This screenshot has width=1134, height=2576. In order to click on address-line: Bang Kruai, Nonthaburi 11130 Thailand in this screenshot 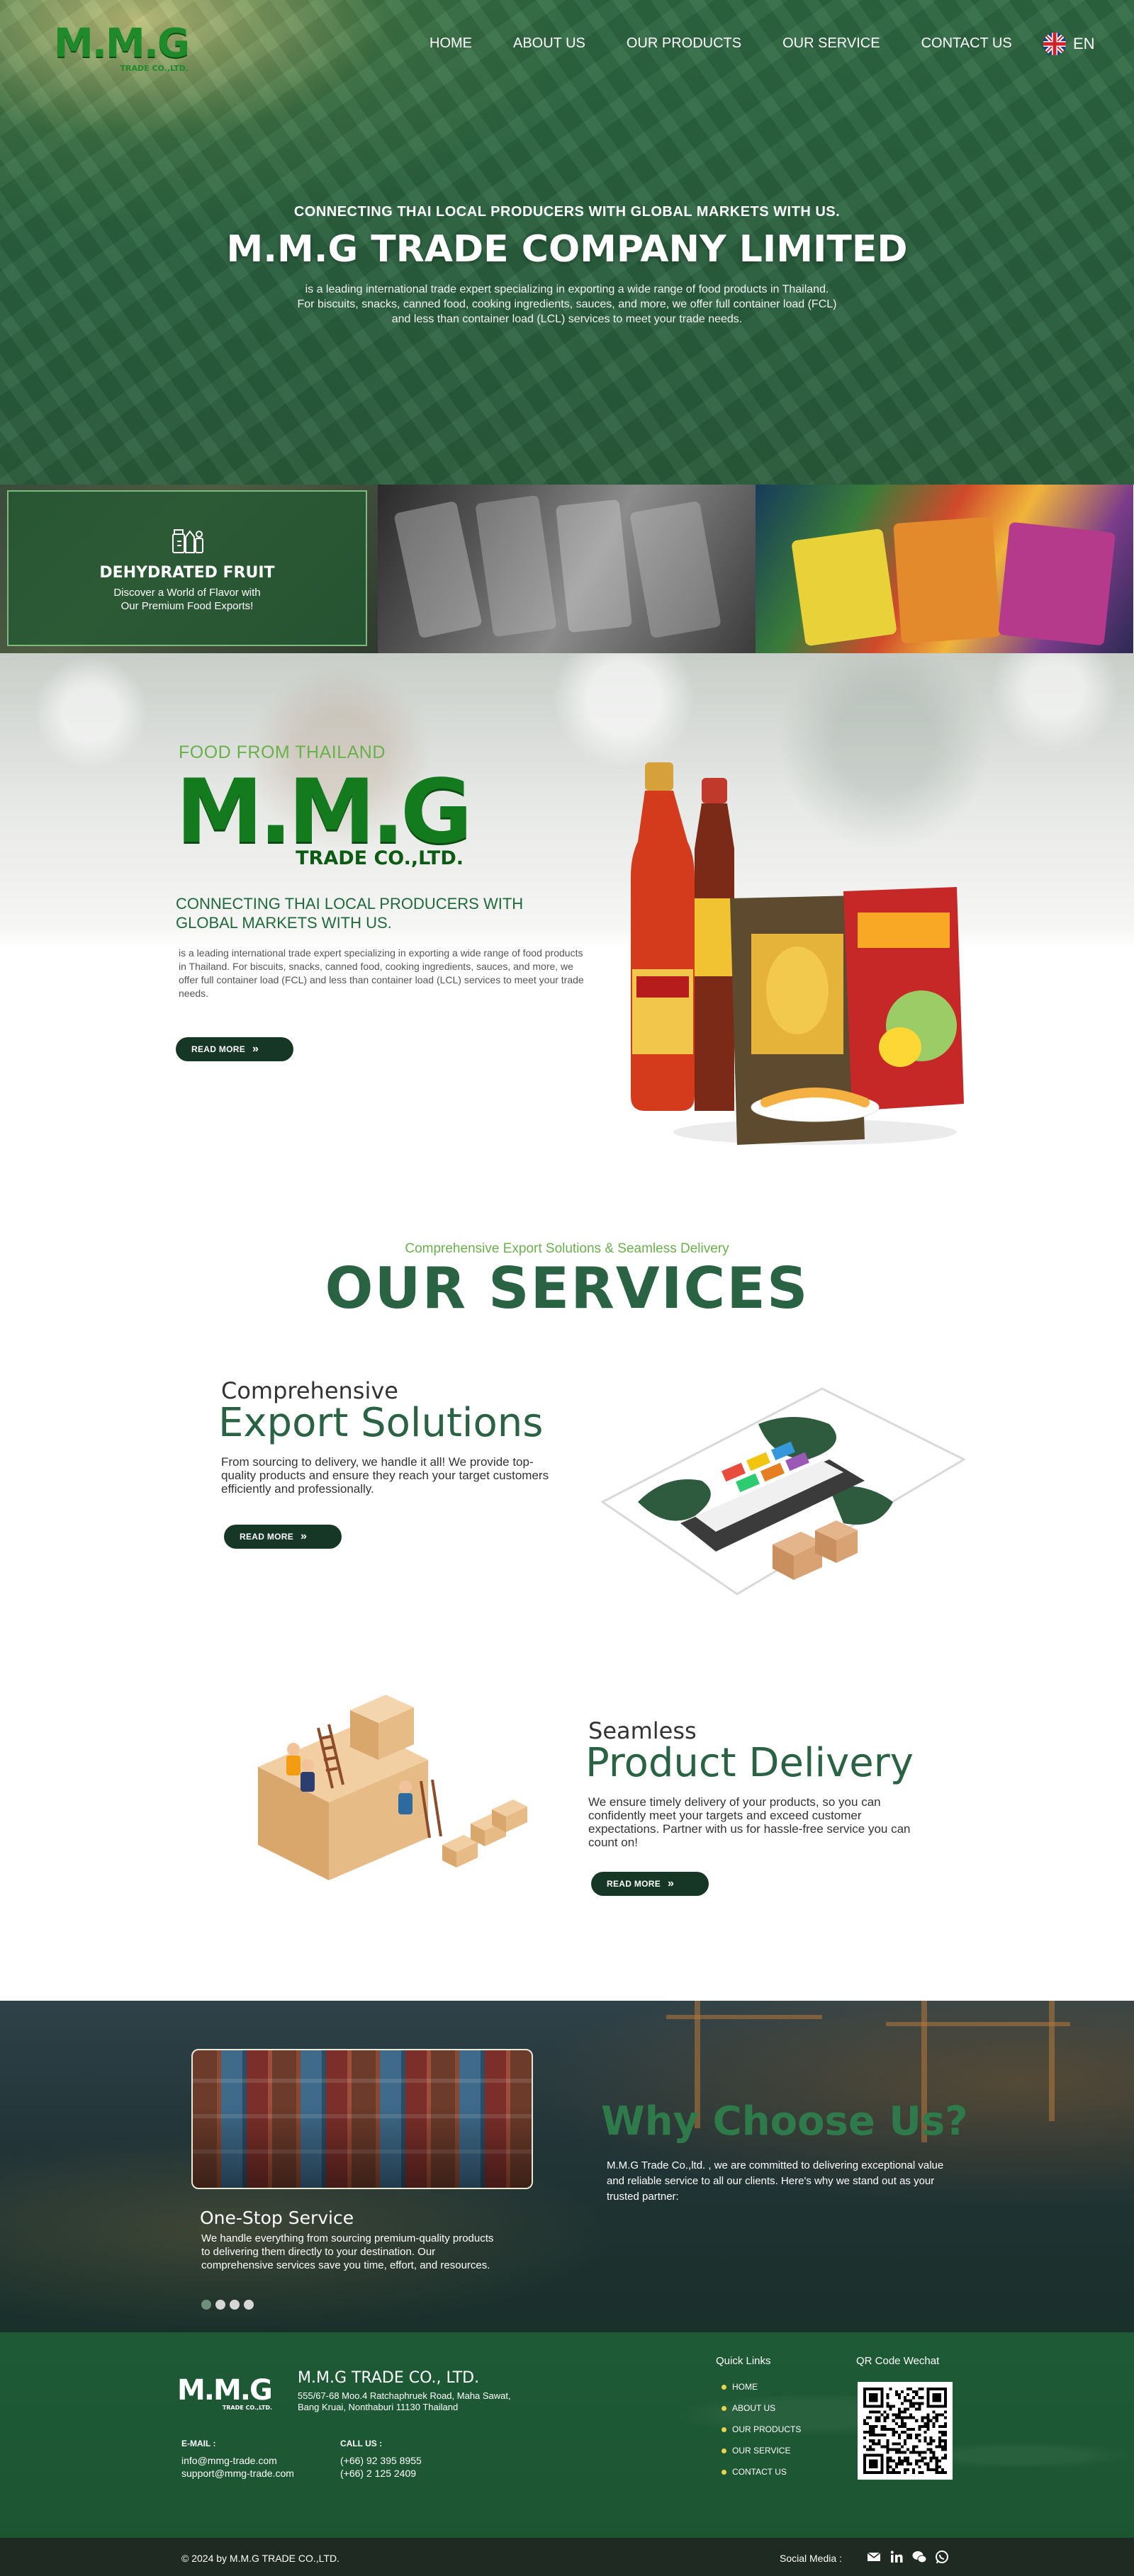, I will do `click(378, 2407)`.